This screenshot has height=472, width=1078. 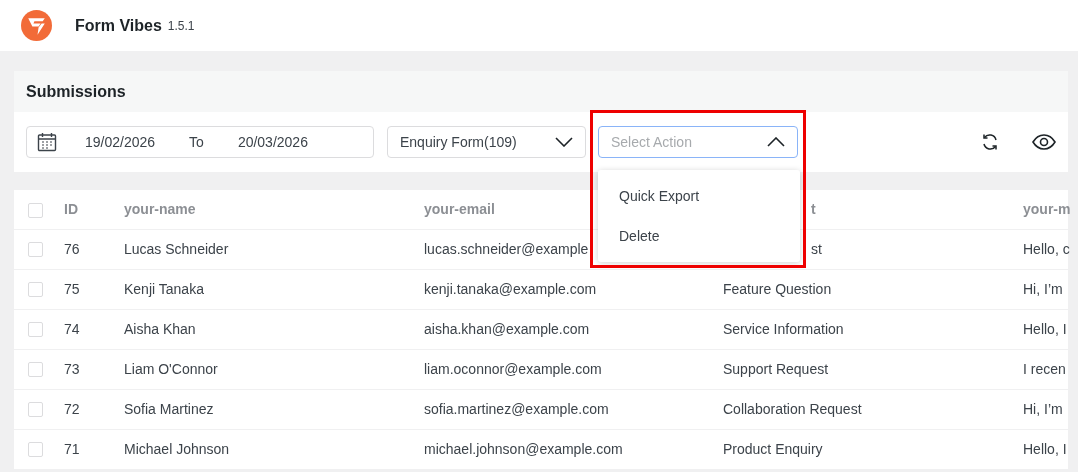 What do you see at coordinates (196, 142) in the screenshot?
I see `date-separator: To` at bounding box center [196, 142].